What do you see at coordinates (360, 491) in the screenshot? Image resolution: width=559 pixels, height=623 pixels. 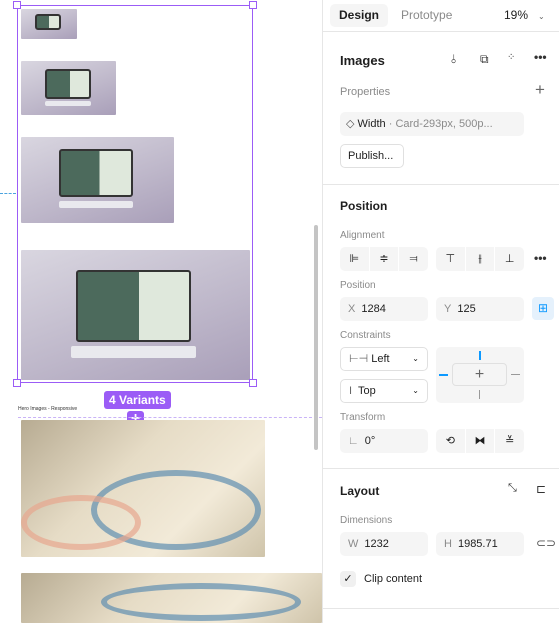 I see `layout-title: Layout` at bounding box center [360, 491].